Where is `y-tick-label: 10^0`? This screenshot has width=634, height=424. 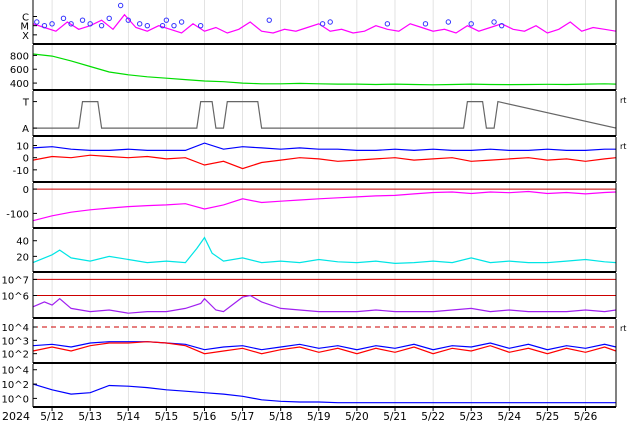 y-tick-label: 10^0 is located at coordinates (15, 399).